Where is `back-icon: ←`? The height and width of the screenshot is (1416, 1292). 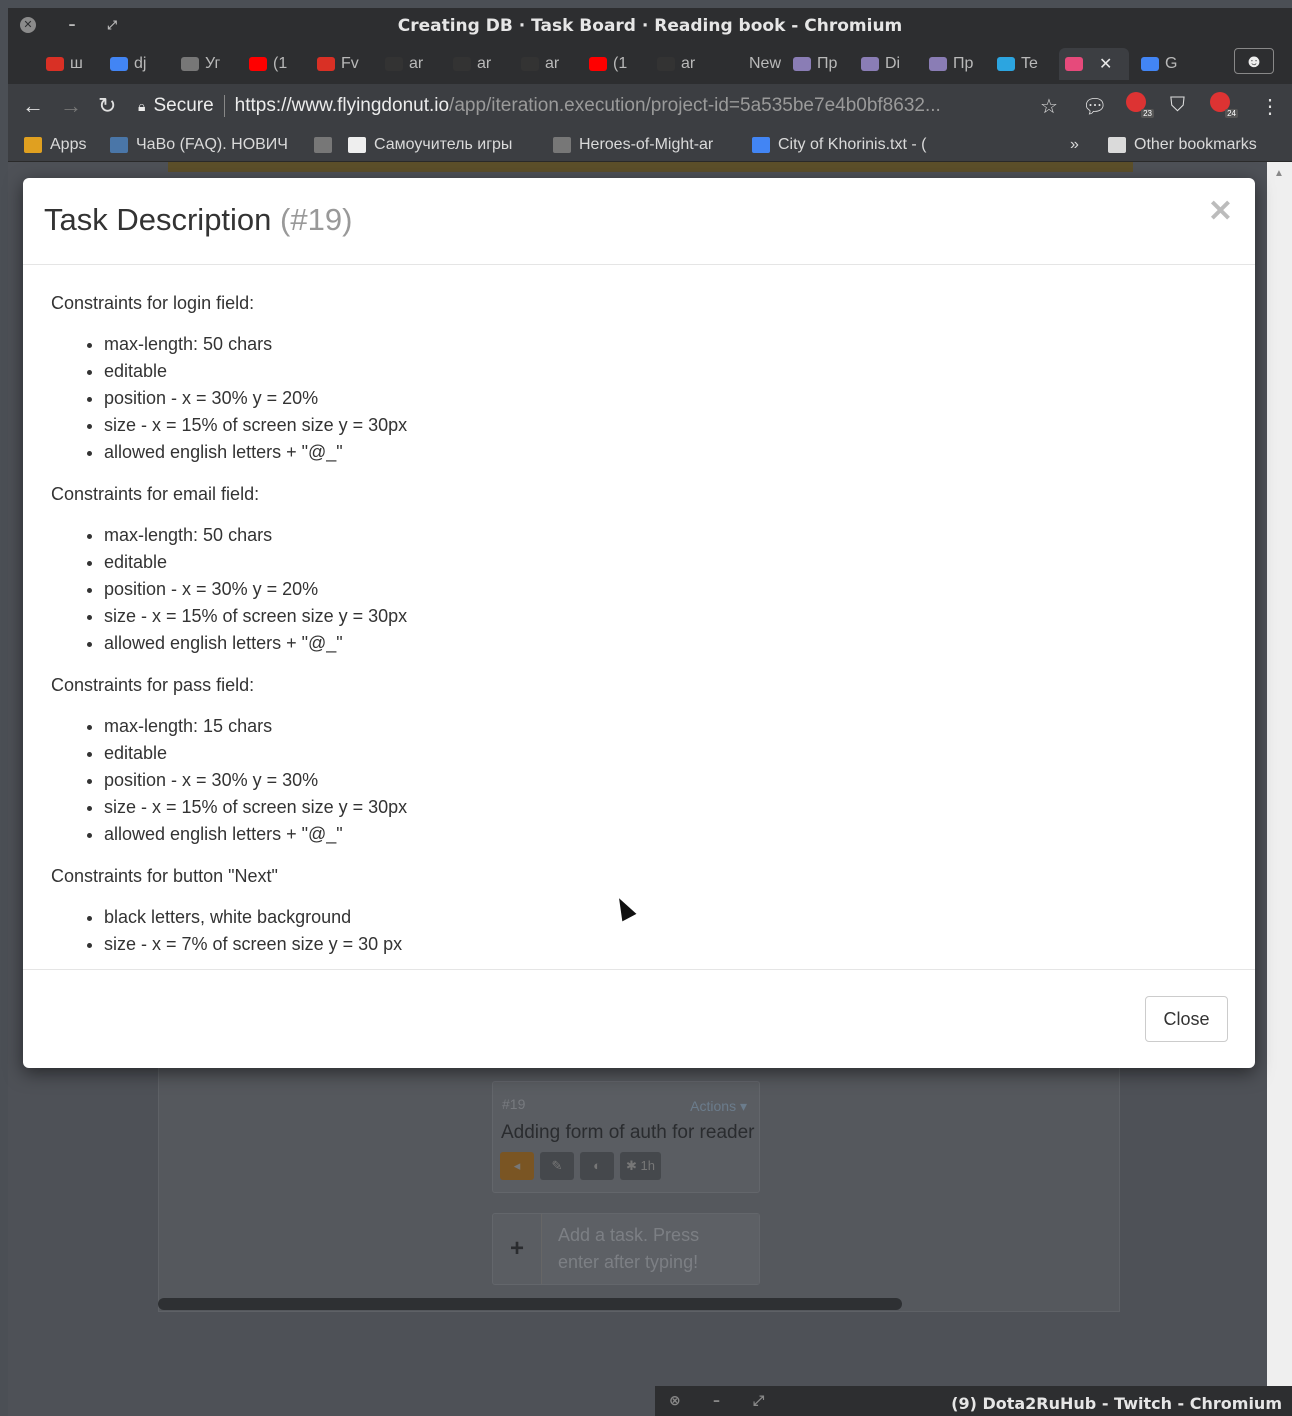
back-icon: ← is located at coordinates (33, 106).